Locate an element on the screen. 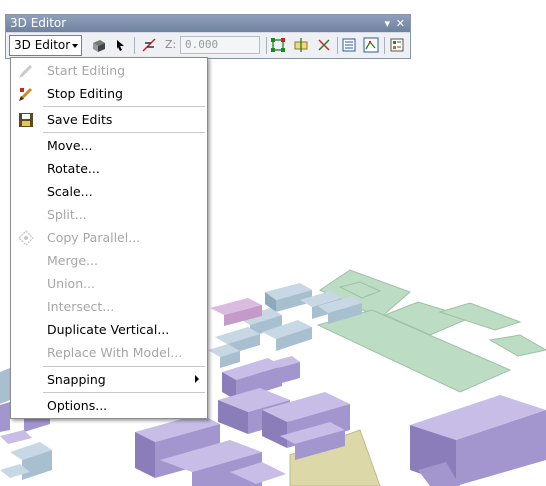  edit-tool-arrow-icon is located at coordinates (120, 45).